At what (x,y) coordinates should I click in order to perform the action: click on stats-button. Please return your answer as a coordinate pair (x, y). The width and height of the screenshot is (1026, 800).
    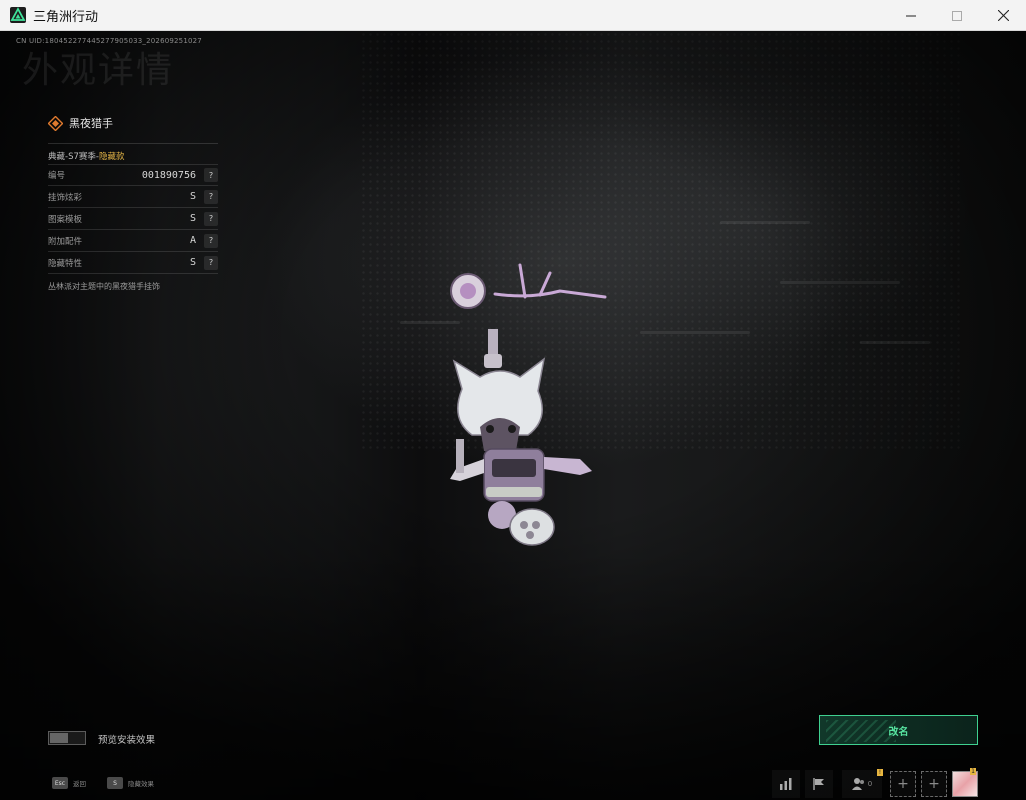
    Looking at the image, I should click on (786, 784).